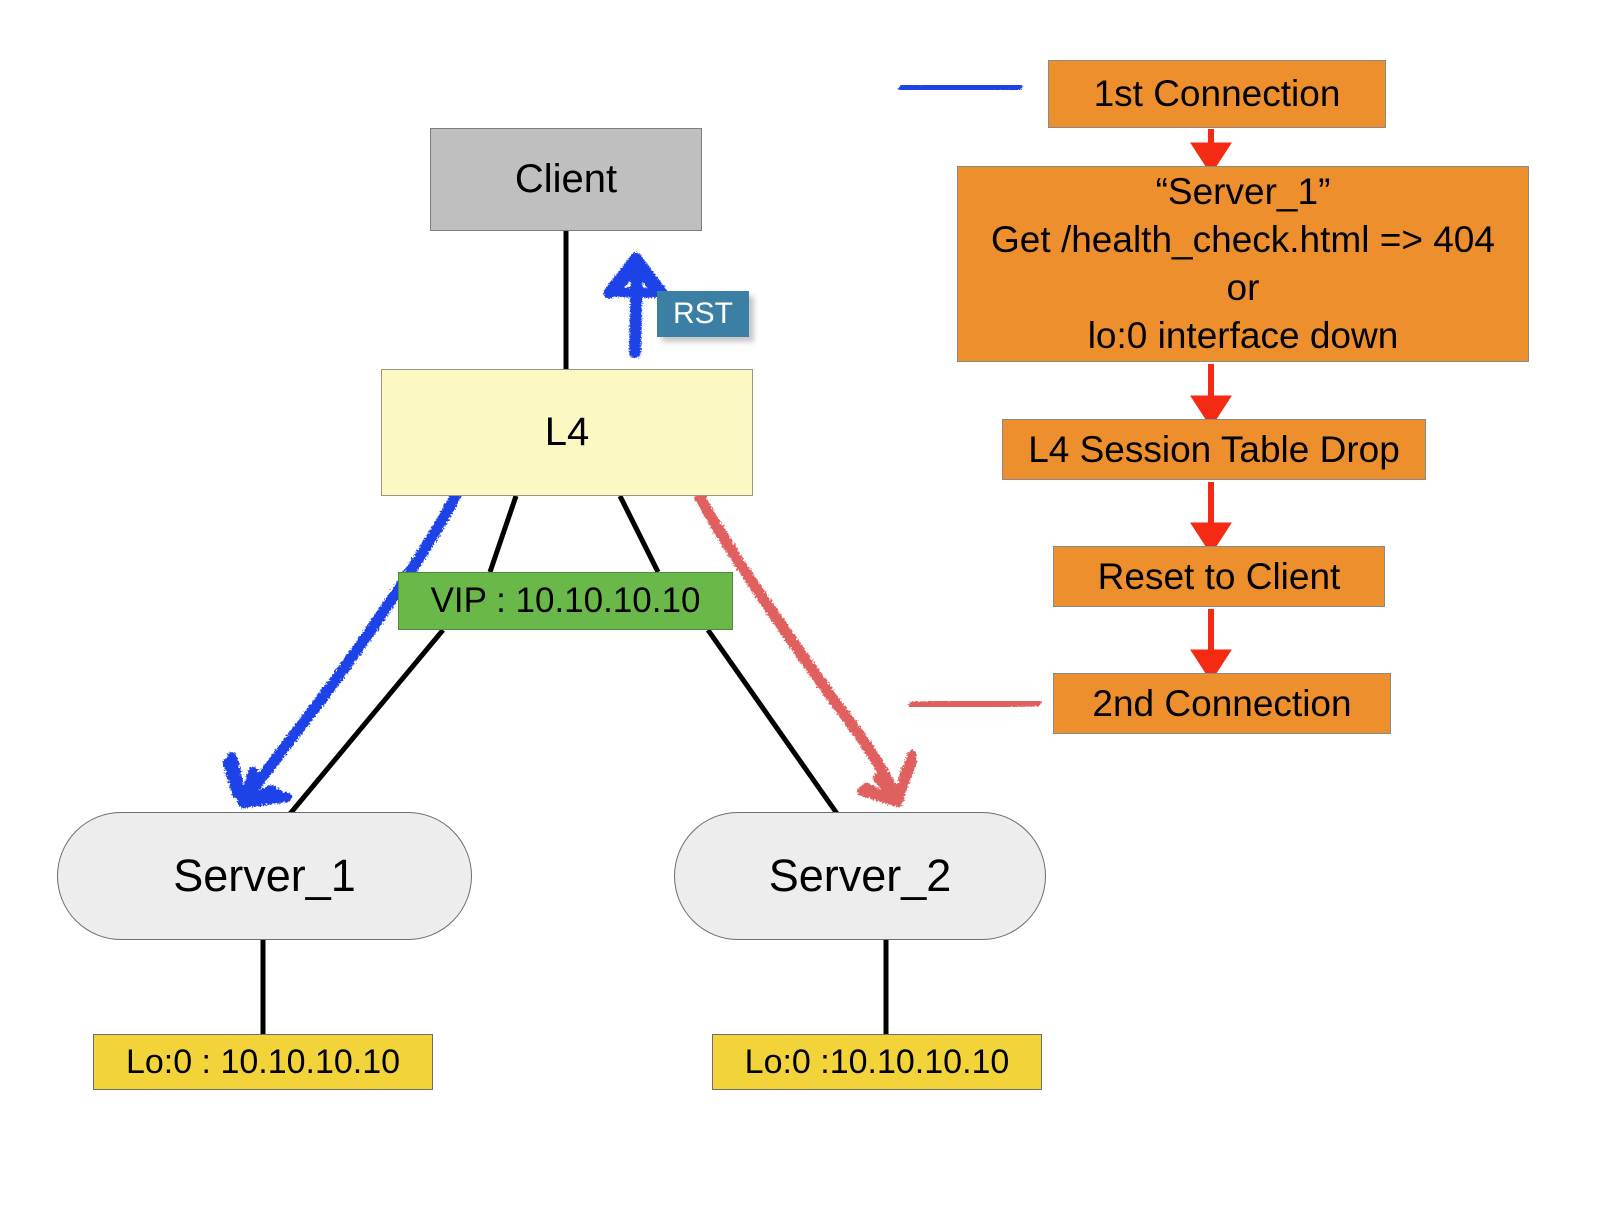 The width and height of the screenshot is (1614, 1222). Describe the element at coordinates (264, 876) in the screenshot. I see `node-server-1: Server_1` at that location.